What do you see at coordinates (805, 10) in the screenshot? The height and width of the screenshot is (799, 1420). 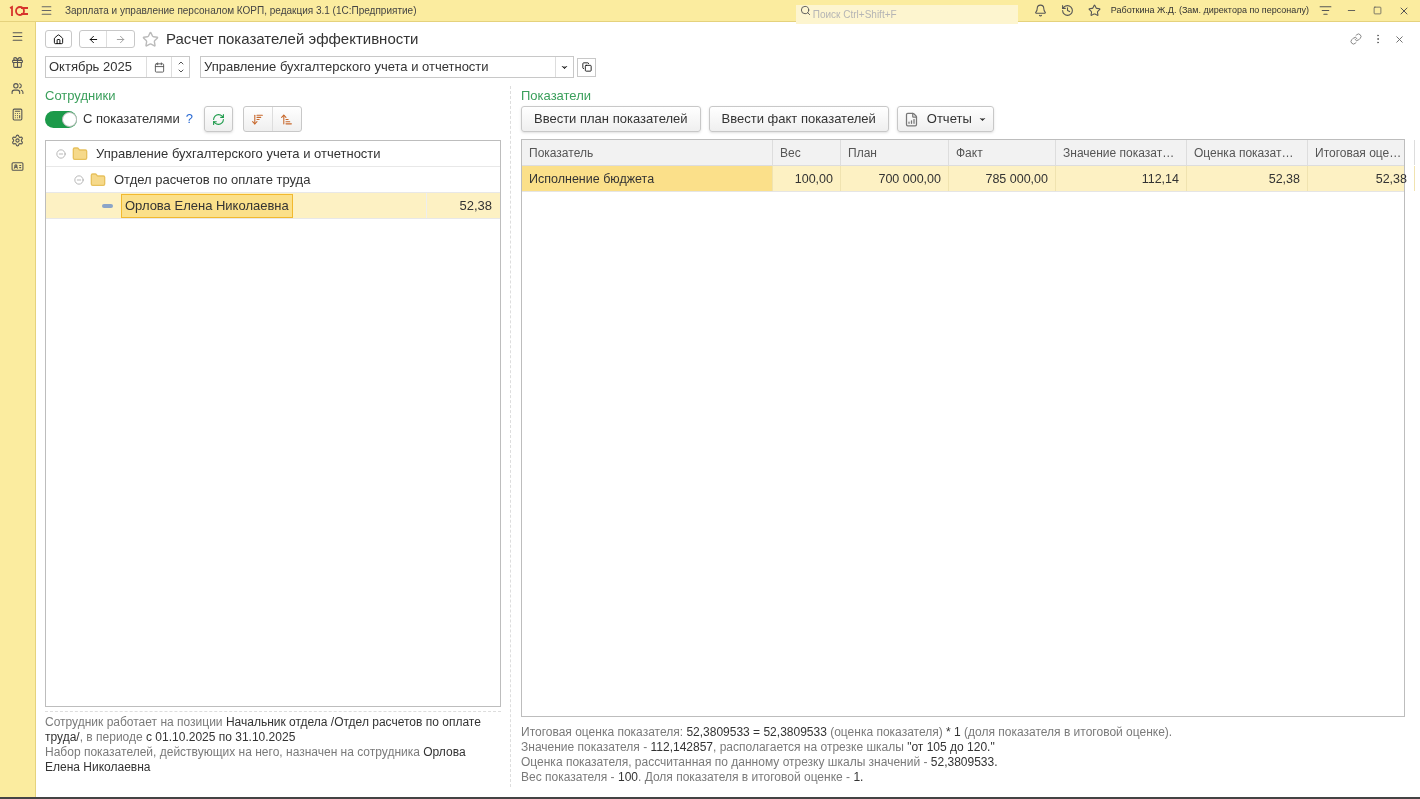 I see `search-icon` at bounding box center [805, 10].